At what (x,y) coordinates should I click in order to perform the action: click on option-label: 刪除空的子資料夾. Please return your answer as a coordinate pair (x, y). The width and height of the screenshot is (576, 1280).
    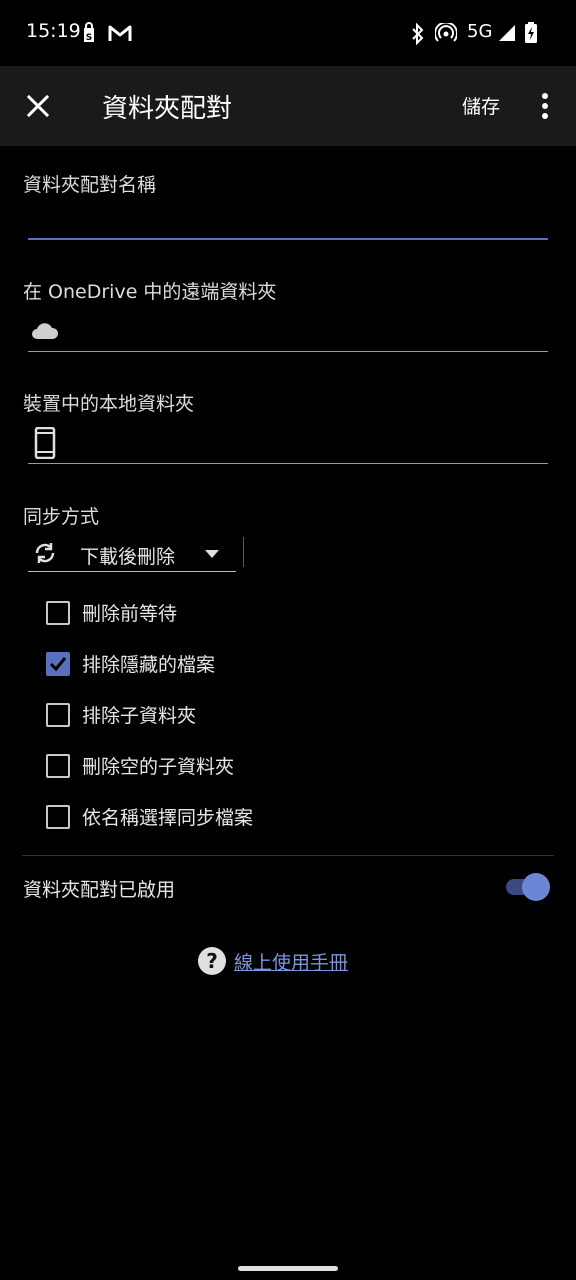
    Looking at the image, I should click on (158, 767).